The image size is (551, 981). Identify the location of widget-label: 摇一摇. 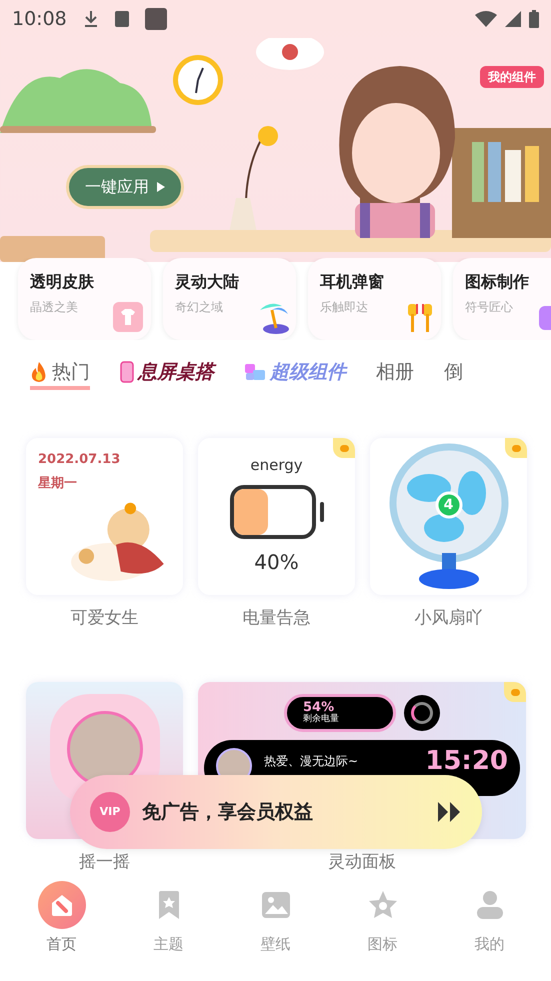
(104, 862).